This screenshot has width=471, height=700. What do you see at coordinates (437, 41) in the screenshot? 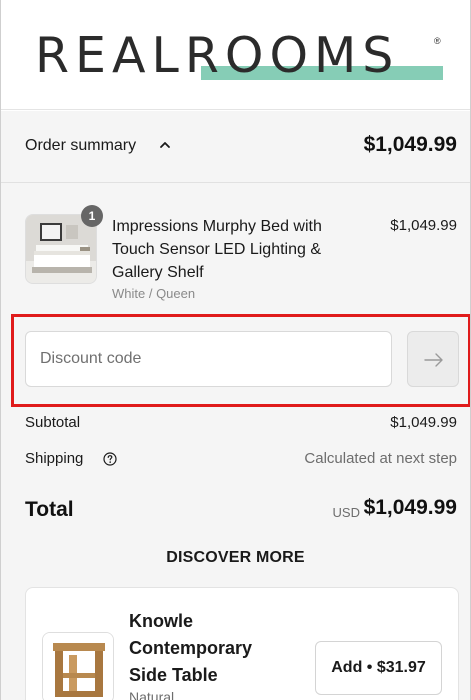
I see `logo-registered-mark: ®` at bounding box center [437, 41].